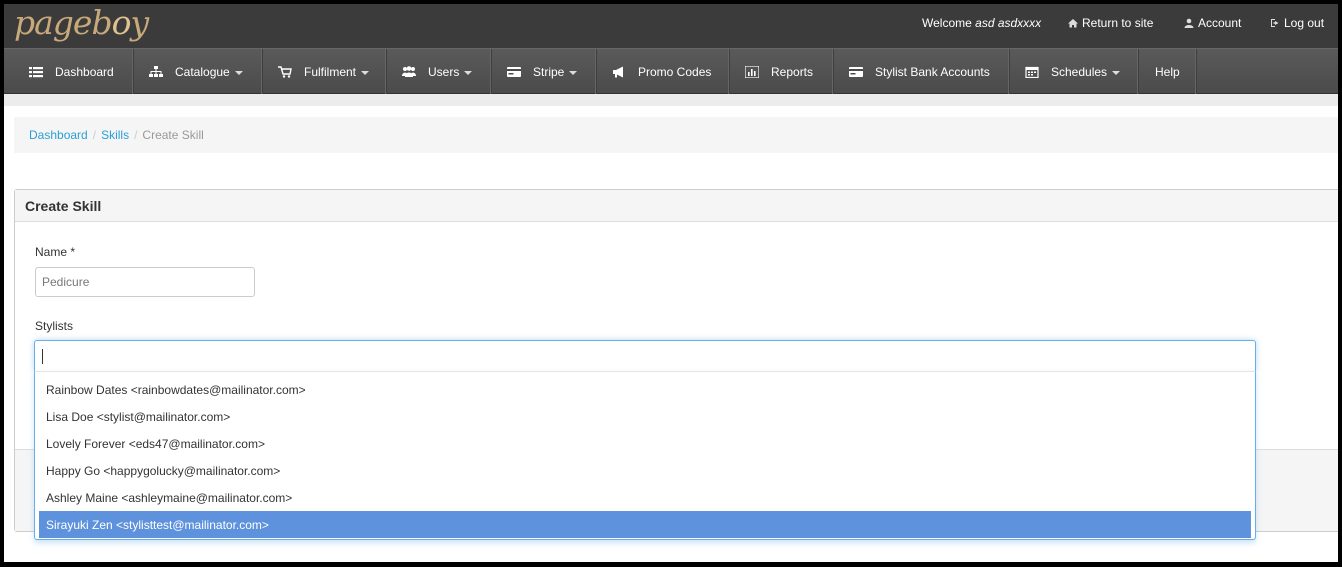  I want to click on user-name: asd asdxxxx, so click(1008, 23).